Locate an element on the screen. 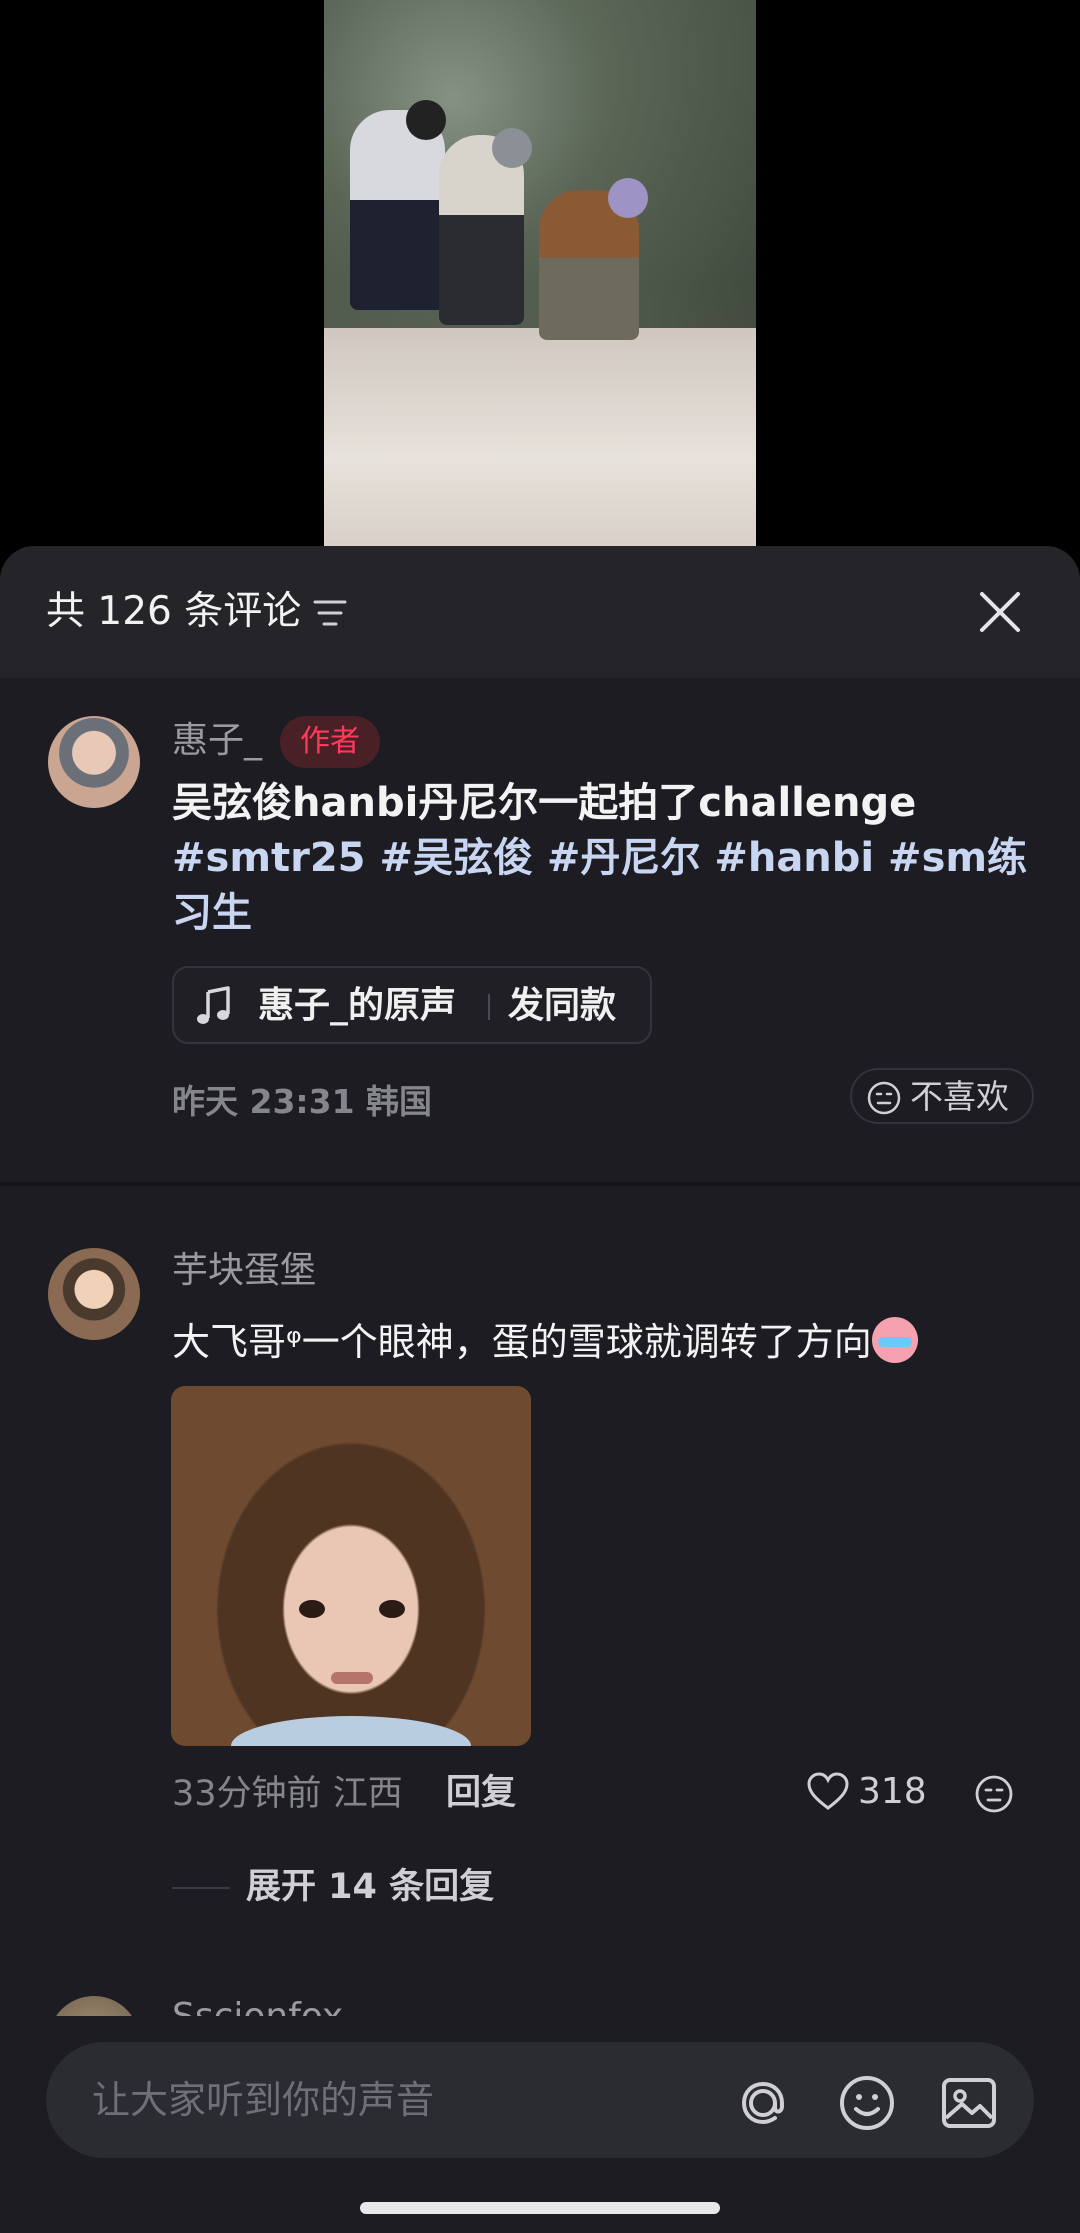  video-background-ground is located at coordinates (540, 436).